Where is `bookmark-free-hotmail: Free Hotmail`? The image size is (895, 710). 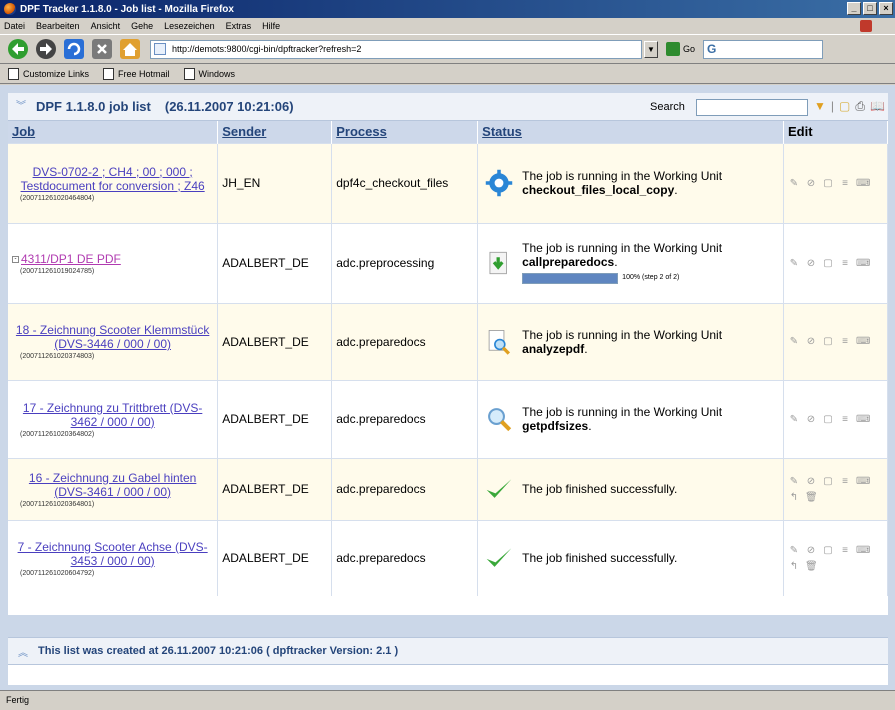
bookmark-free-hotmail: Free Hotmail is located at coordinates (136, 73).